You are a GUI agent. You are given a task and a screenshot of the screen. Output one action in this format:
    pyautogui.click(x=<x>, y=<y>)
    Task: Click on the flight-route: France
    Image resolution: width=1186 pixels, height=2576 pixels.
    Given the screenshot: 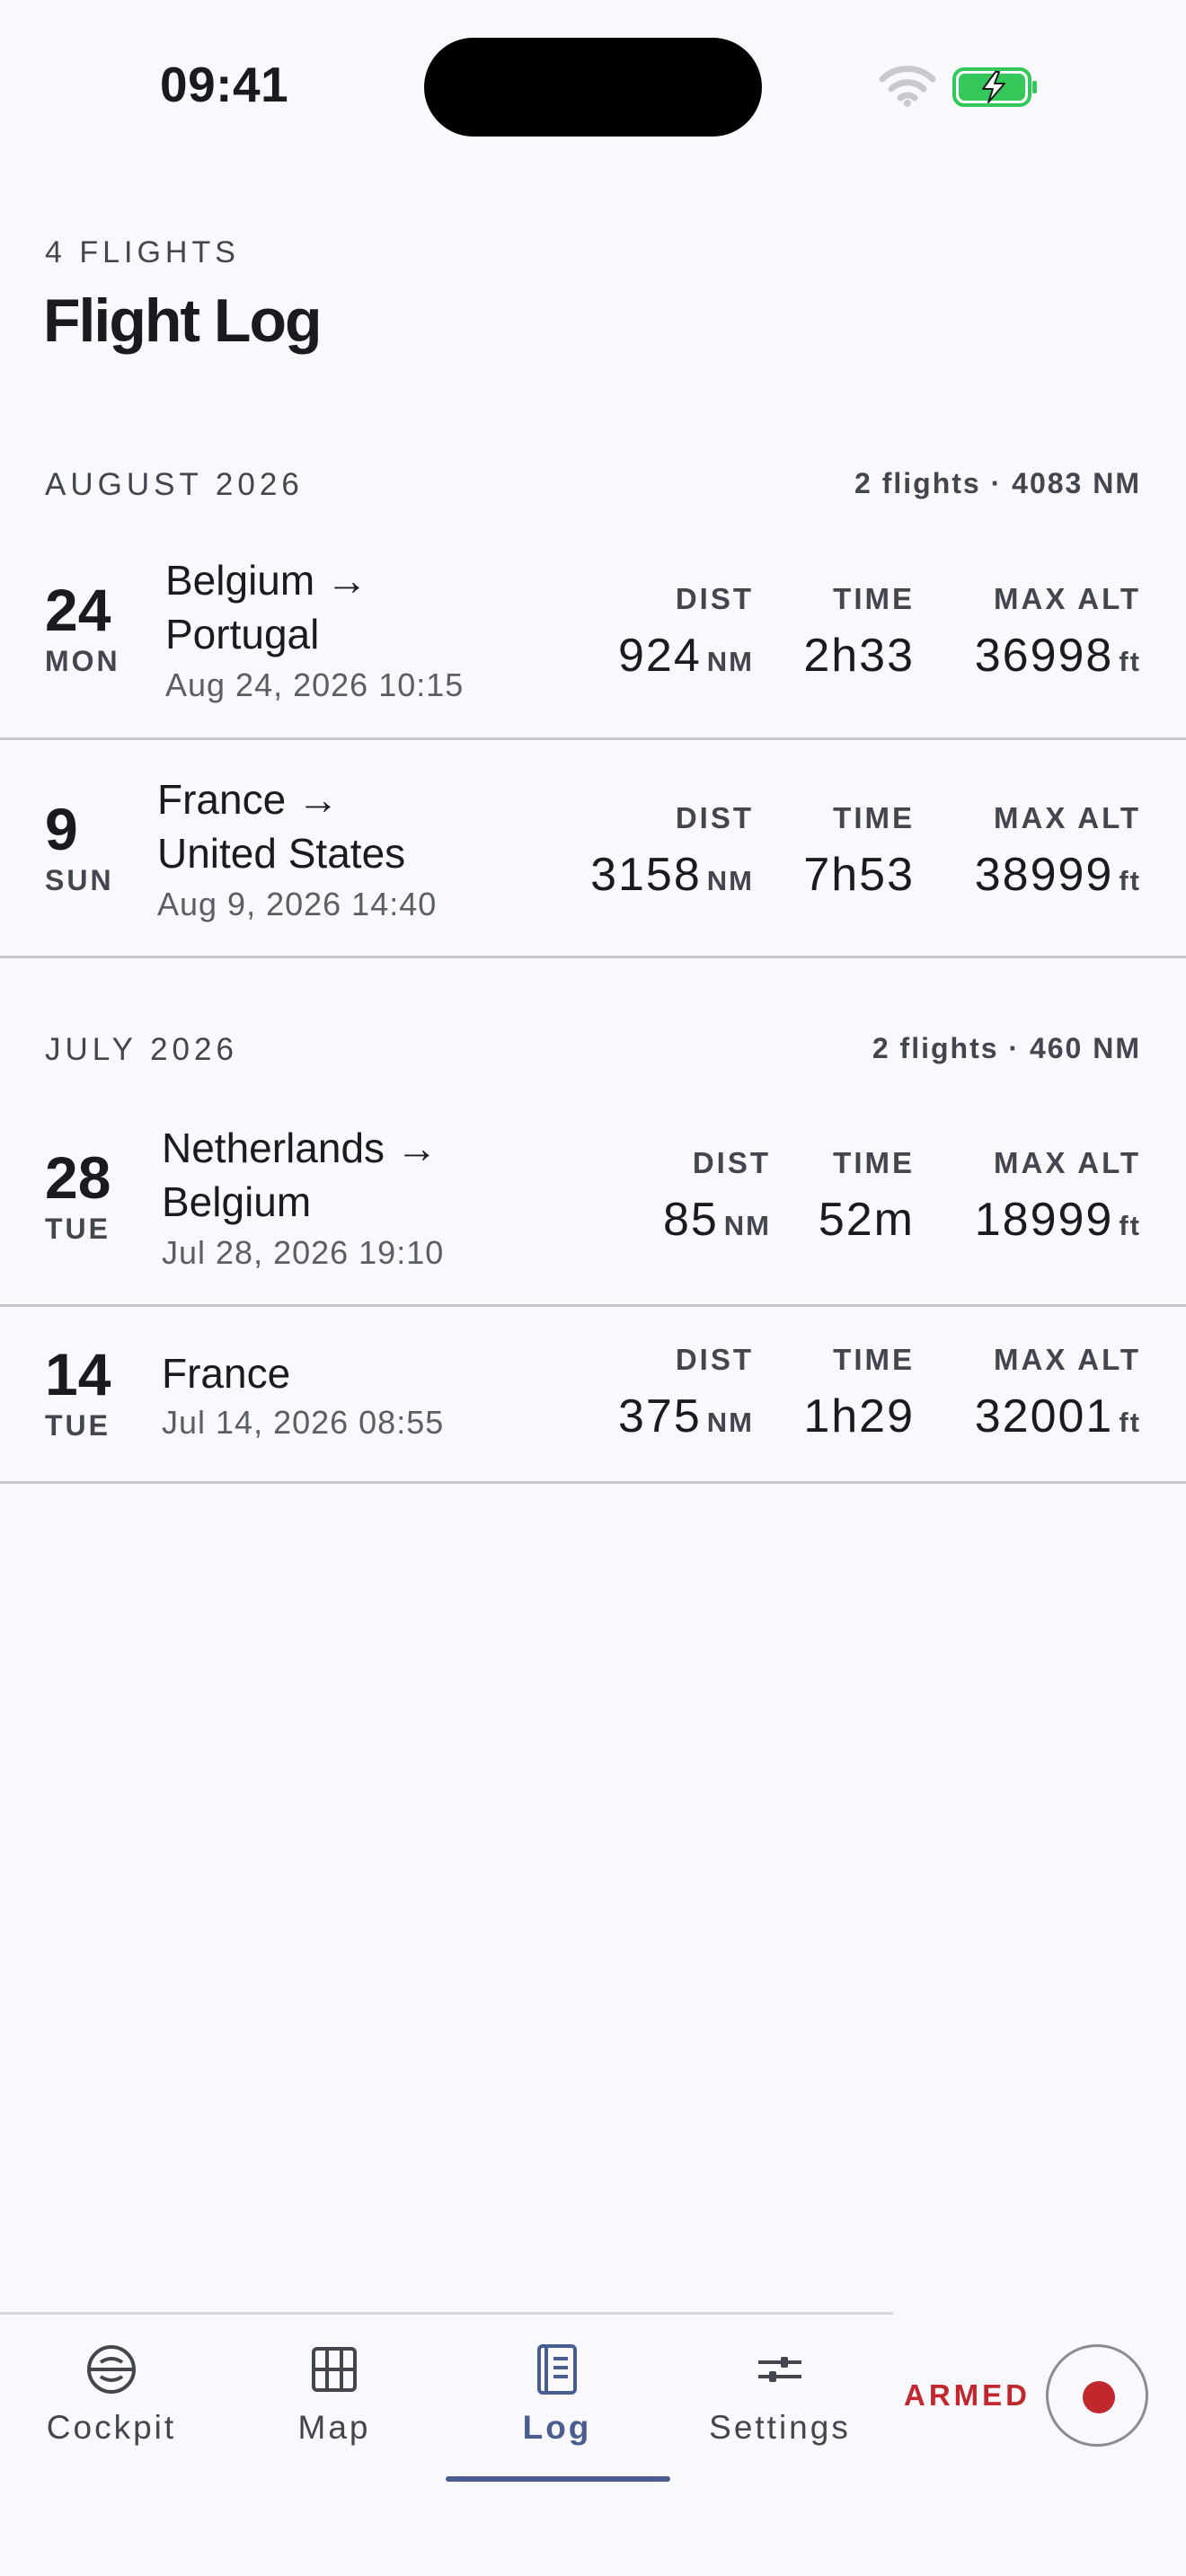 What is the action you would take?
    pyautogui.click(x=226, y=1373)
    